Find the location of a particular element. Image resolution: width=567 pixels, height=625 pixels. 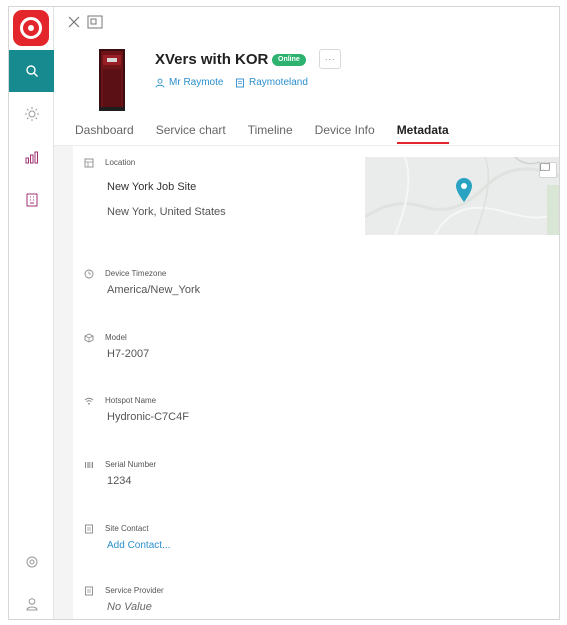

sidebar-item-analytics is located at coordinates (31, 157).